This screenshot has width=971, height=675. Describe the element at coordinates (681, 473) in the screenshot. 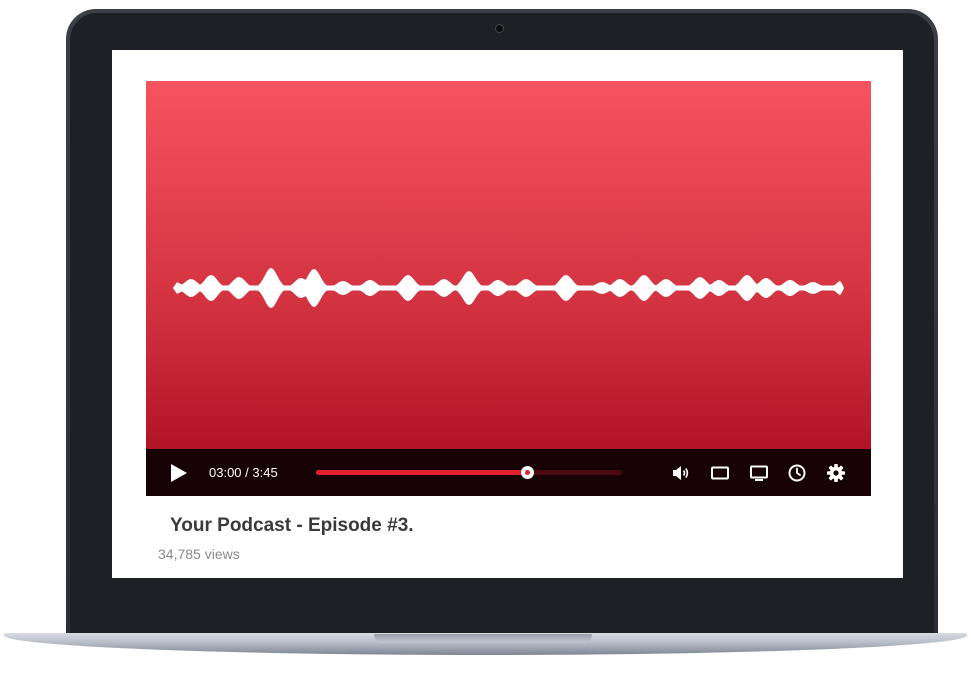

I see `volume-icon` at that location.